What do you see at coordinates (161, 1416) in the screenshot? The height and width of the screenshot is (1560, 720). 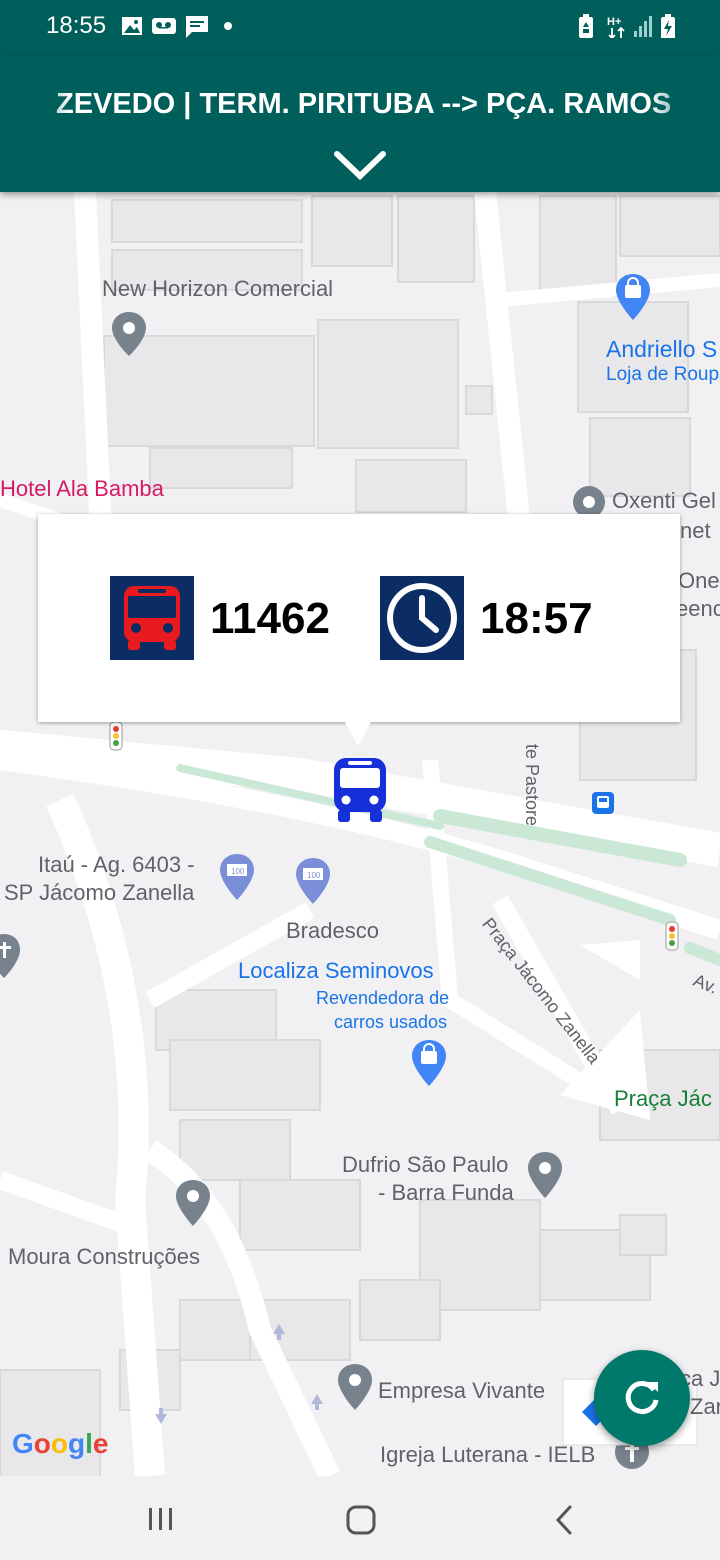 I see `arrow-down-icon` at bounding box center [161, 1416].